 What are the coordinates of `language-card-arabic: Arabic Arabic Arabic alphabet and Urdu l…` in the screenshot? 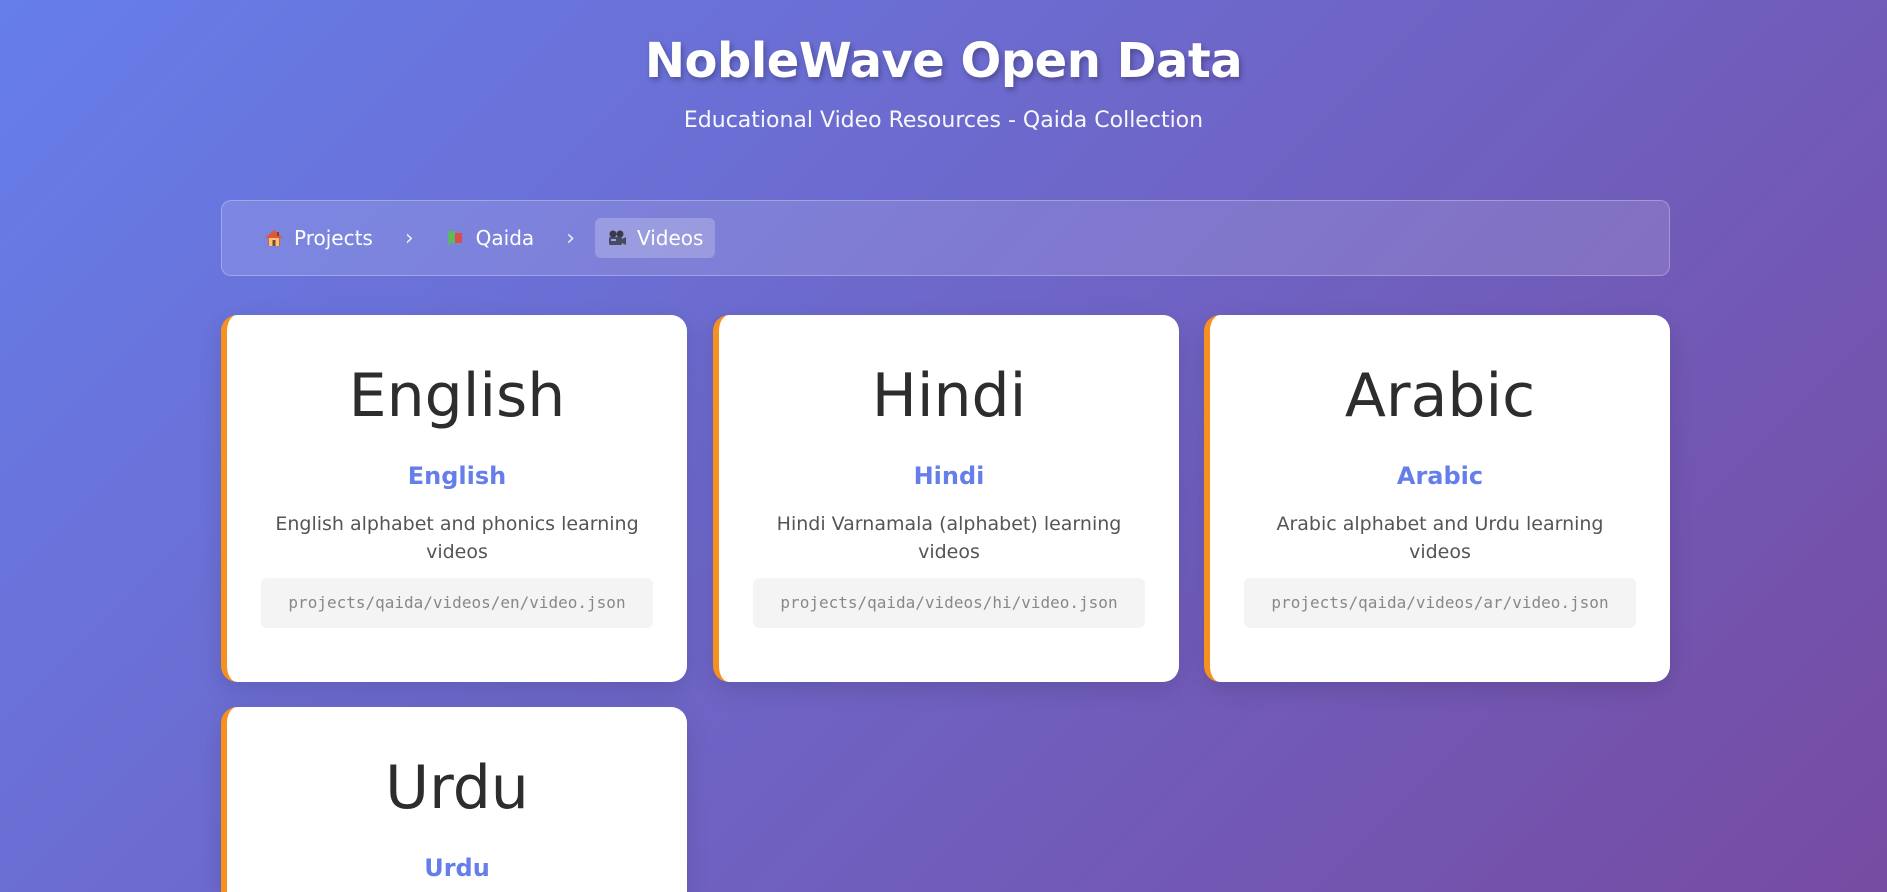 It's located at (1437, 498).